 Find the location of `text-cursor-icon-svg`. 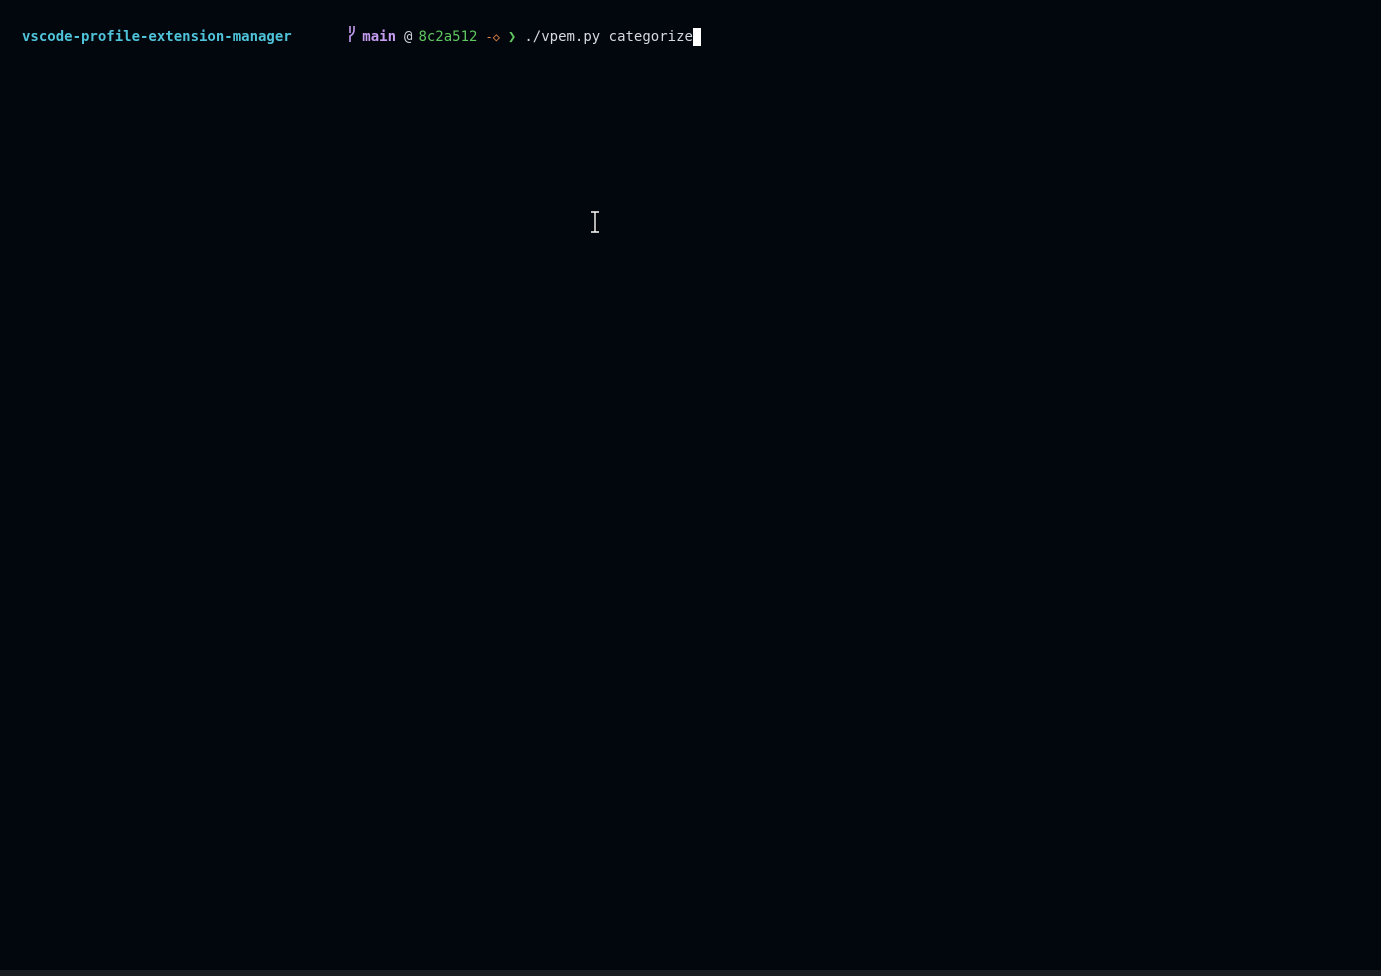

text-cursor-icon-svg is located at coordinates (595, 222).